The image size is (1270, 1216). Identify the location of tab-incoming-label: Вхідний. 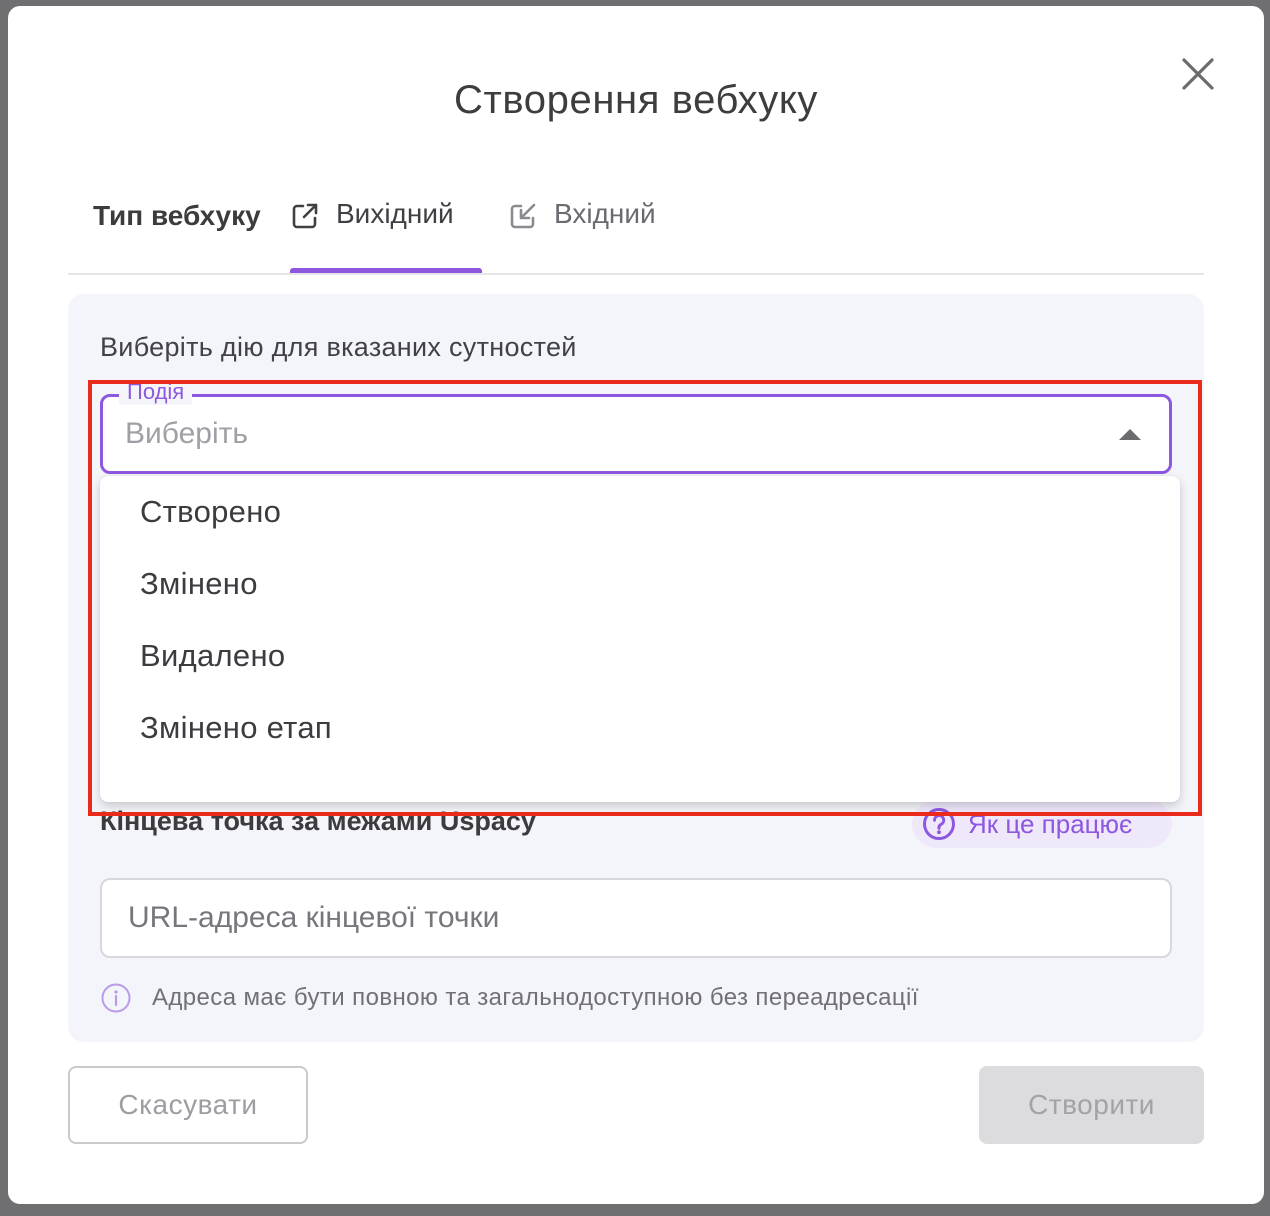
(605, 213).